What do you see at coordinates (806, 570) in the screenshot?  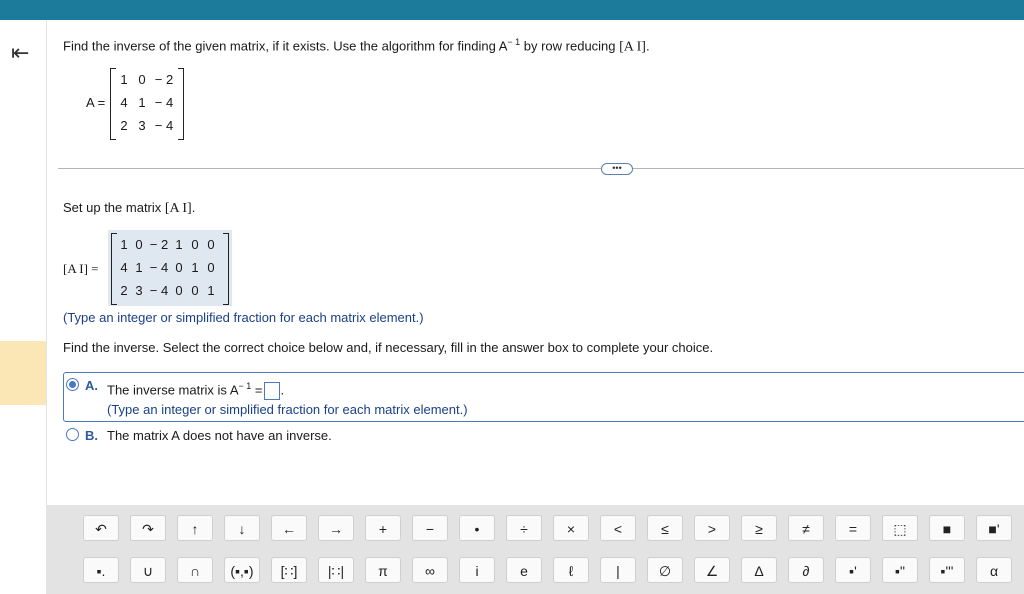 I see `partial-button: ∂` at bounding box center [806, 570].